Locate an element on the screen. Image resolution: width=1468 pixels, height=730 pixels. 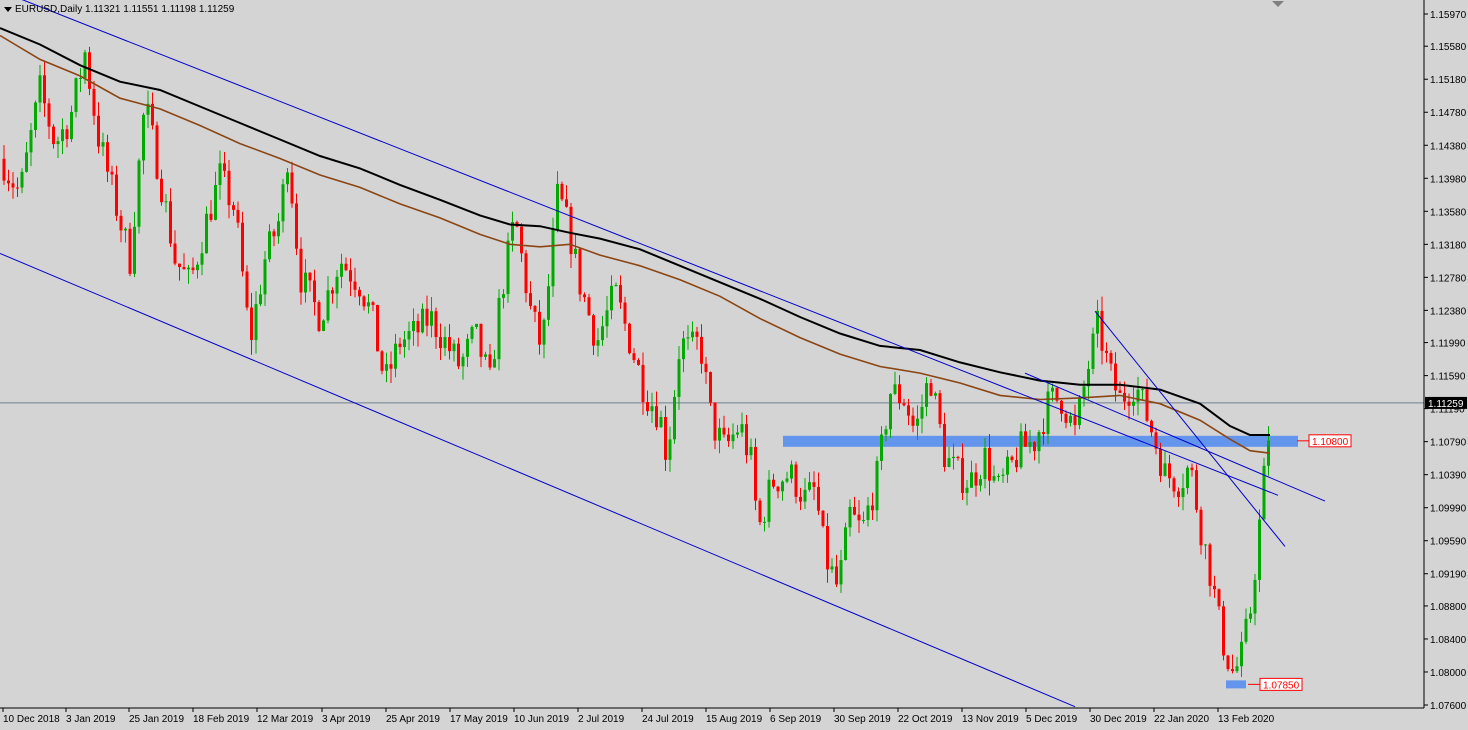
dropdown-triangle-icon is located at coordinates (8, 9).